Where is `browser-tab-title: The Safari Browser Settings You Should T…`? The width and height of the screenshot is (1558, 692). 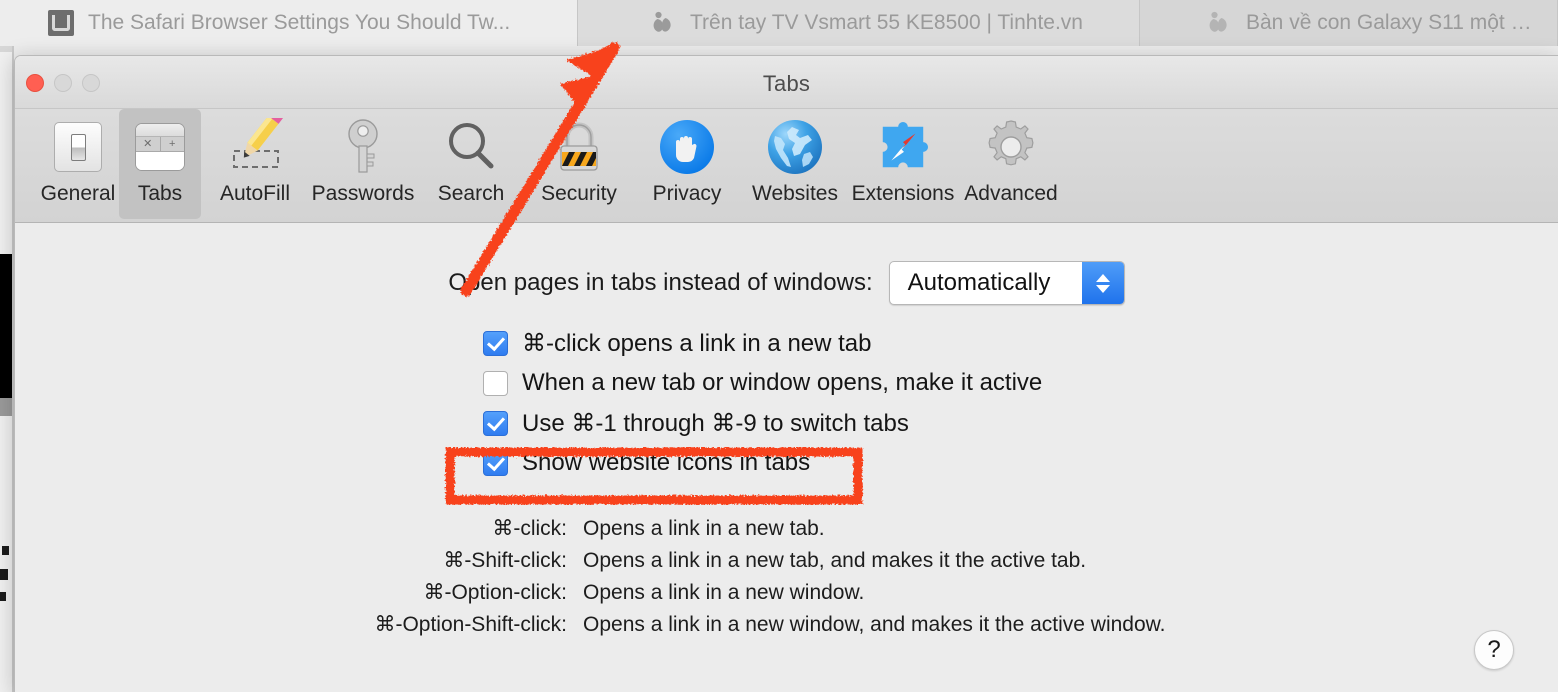
browser-tab-title: The Safari Browser Settings You Should T… is located at coordinates (299, 22).